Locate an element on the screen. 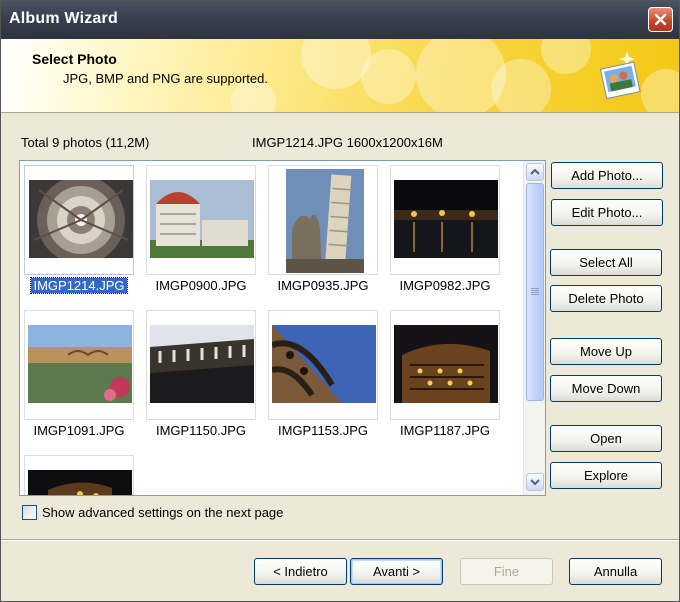 The width and height of the screenshot is (680, 602). chevron-up-icon is located at coordinates (535, 171).